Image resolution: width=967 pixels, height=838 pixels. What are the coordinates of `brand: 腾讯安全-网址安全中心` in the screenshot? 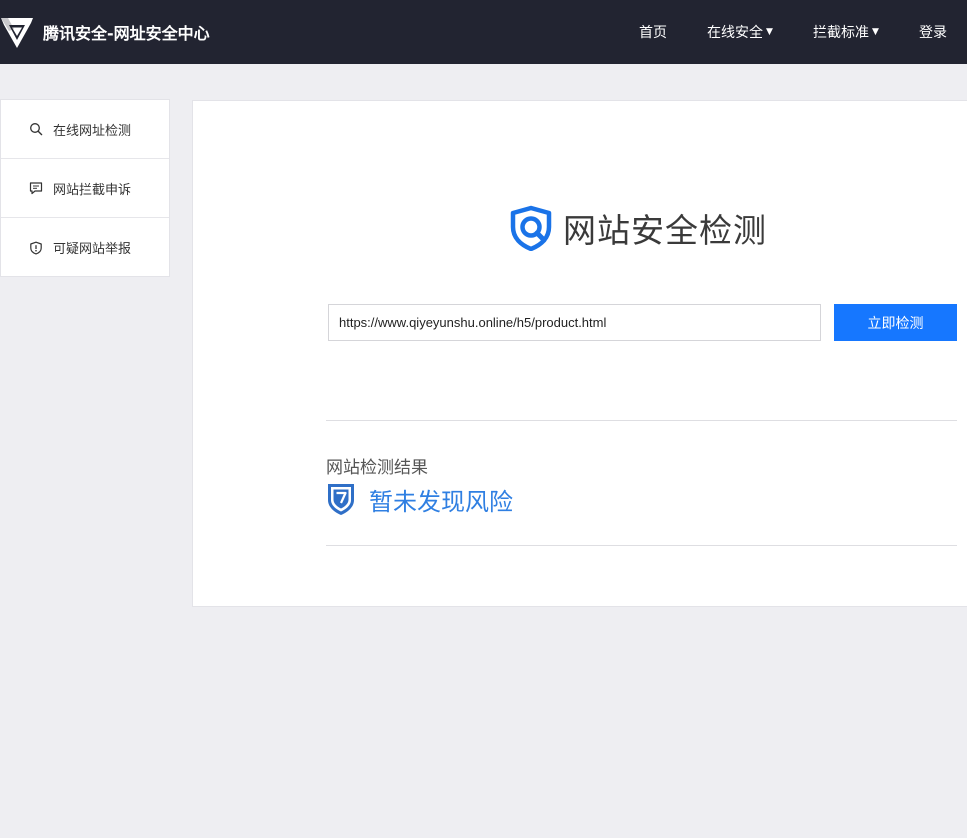 It's located at (105, 32).